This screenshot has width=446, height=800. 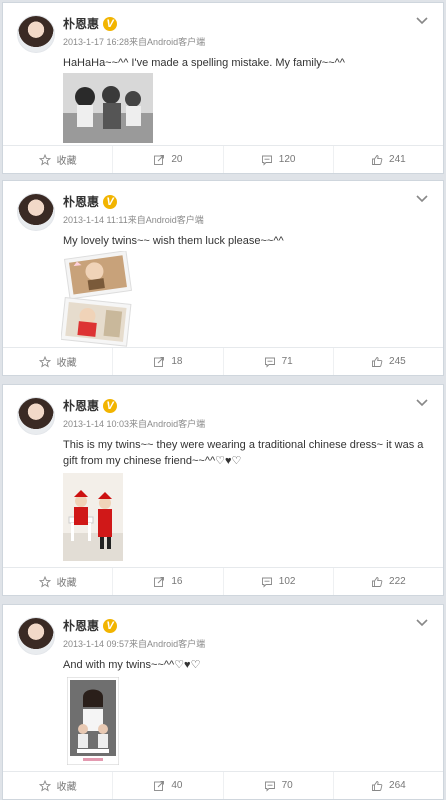 I want to click on post-actions: 收藏 18 71 245, so click(x=223, y=361).